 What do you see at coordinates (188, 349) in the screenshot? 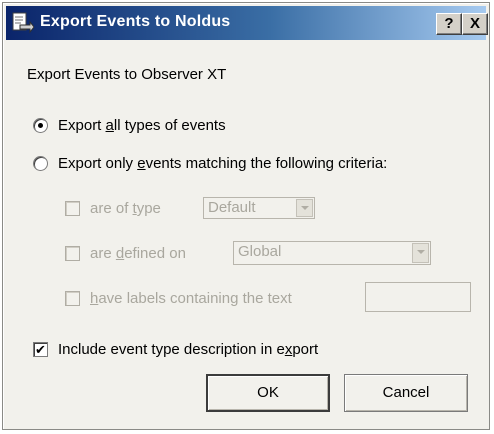
I see `include-description-label: Include event type description in export` at bounding box center [188, 349].